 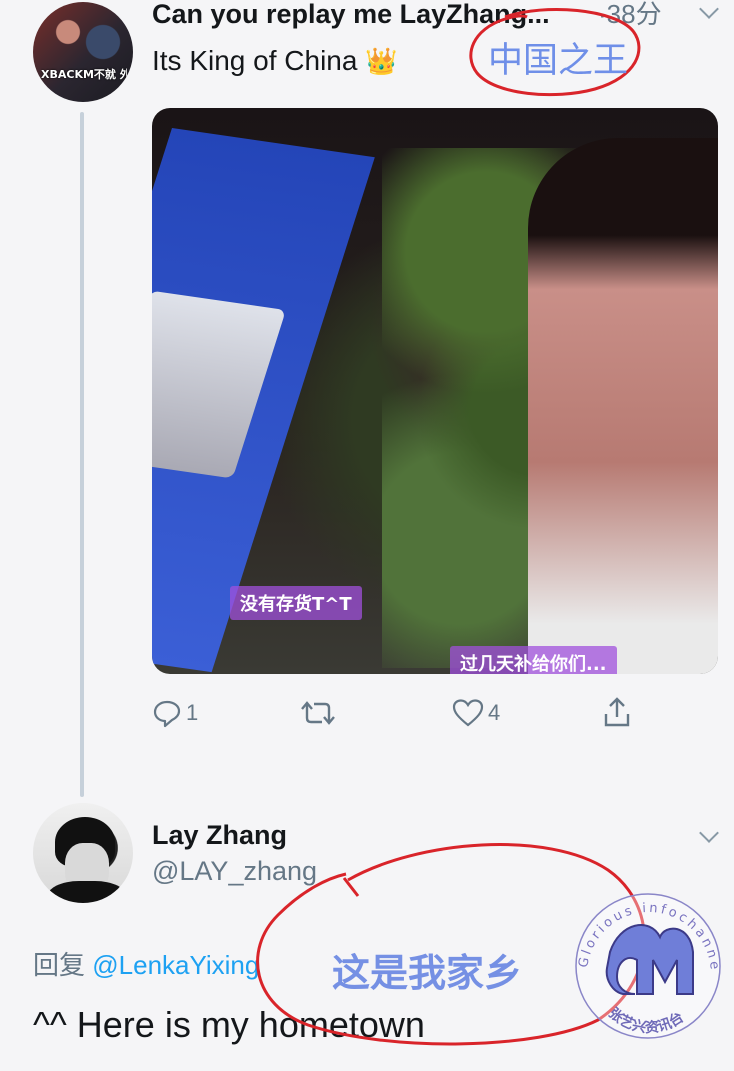 I want to click on video-subtitle: 没有存货T^T, so click(x=296, y=603).